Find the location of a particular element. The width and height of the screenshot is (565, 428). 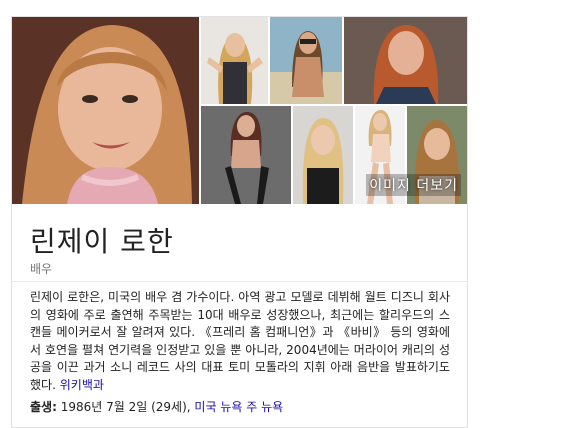

portrait-graphic is located at coordinates (105, 110).